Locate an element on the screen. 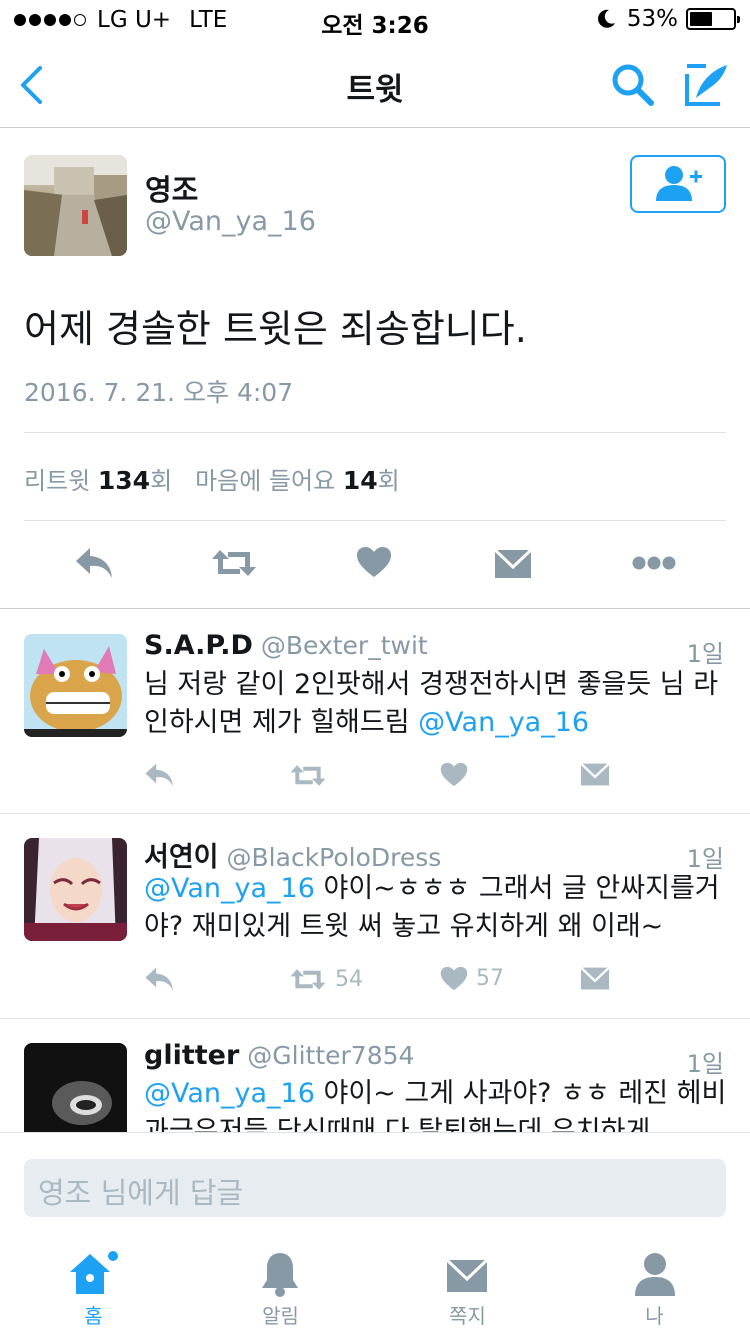 The width and height of the screenshot is (750, 1334). follow-button is located at coordinates (678, 184).